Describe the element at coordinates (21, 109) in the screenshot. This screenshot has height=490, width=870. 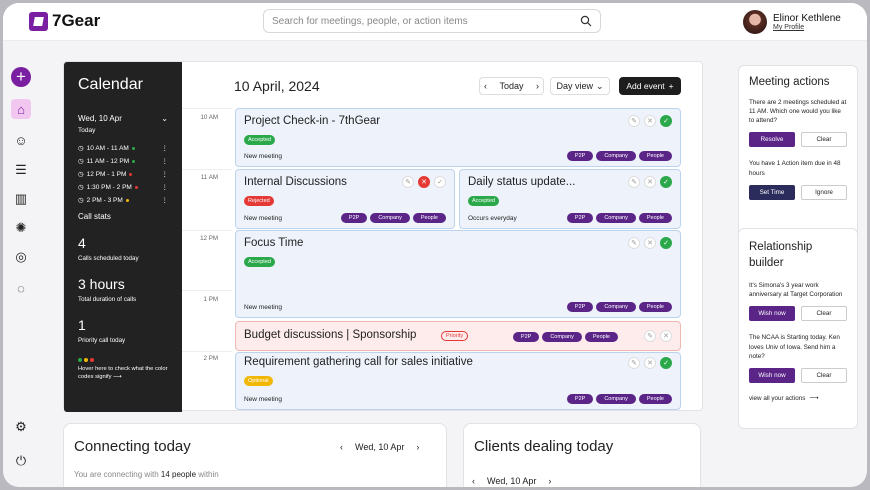
I see `home-icon: ⌂` at that location.